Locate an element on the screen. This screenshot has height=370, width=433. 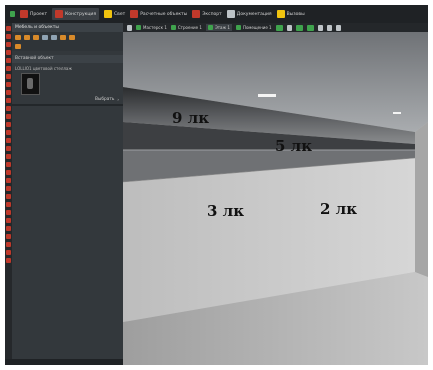
left-icon-strip is located at coordinates (8, 194).